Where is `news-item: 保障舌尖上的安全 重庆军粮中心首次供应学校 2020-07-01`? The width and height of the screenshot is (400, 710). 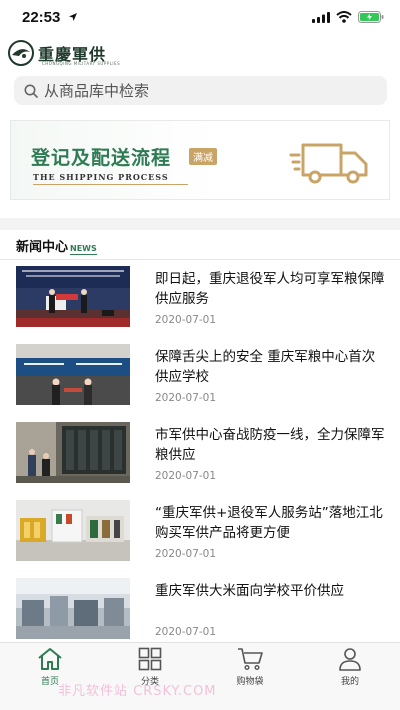
news-item: 保障舌尖上的安全 重庆军粮中心首次供应学校 2020-07-01 is located at coordinates (200, 377).